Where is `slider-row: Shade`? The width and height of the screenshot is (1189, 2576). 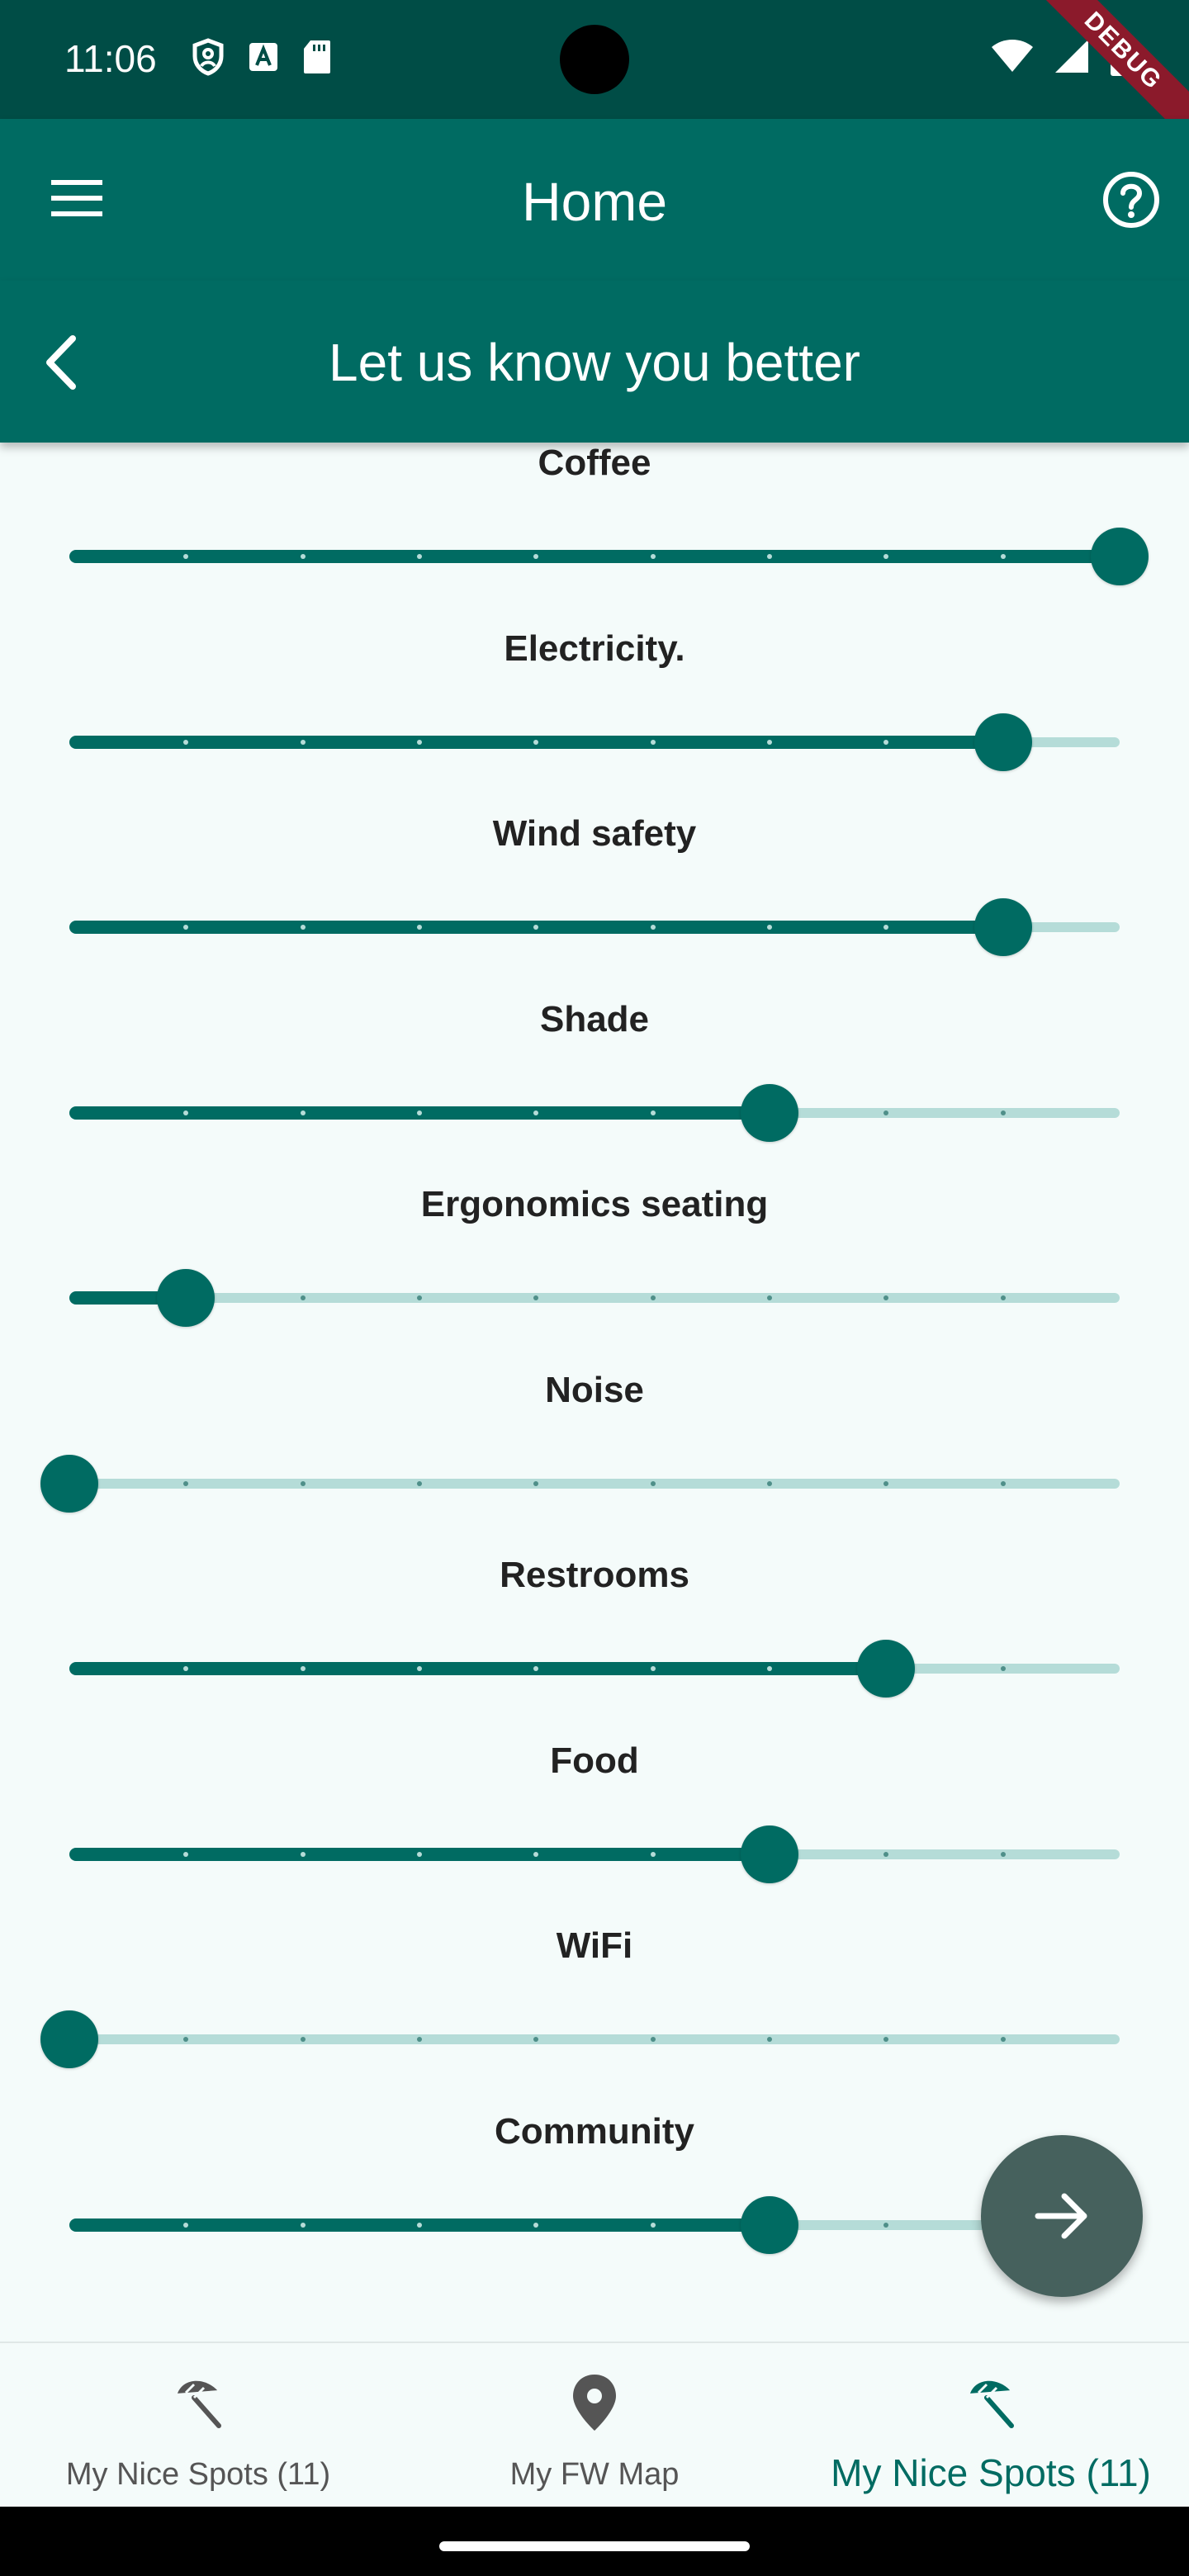
slider-row: Shade is located at coordinates (594, 1091).